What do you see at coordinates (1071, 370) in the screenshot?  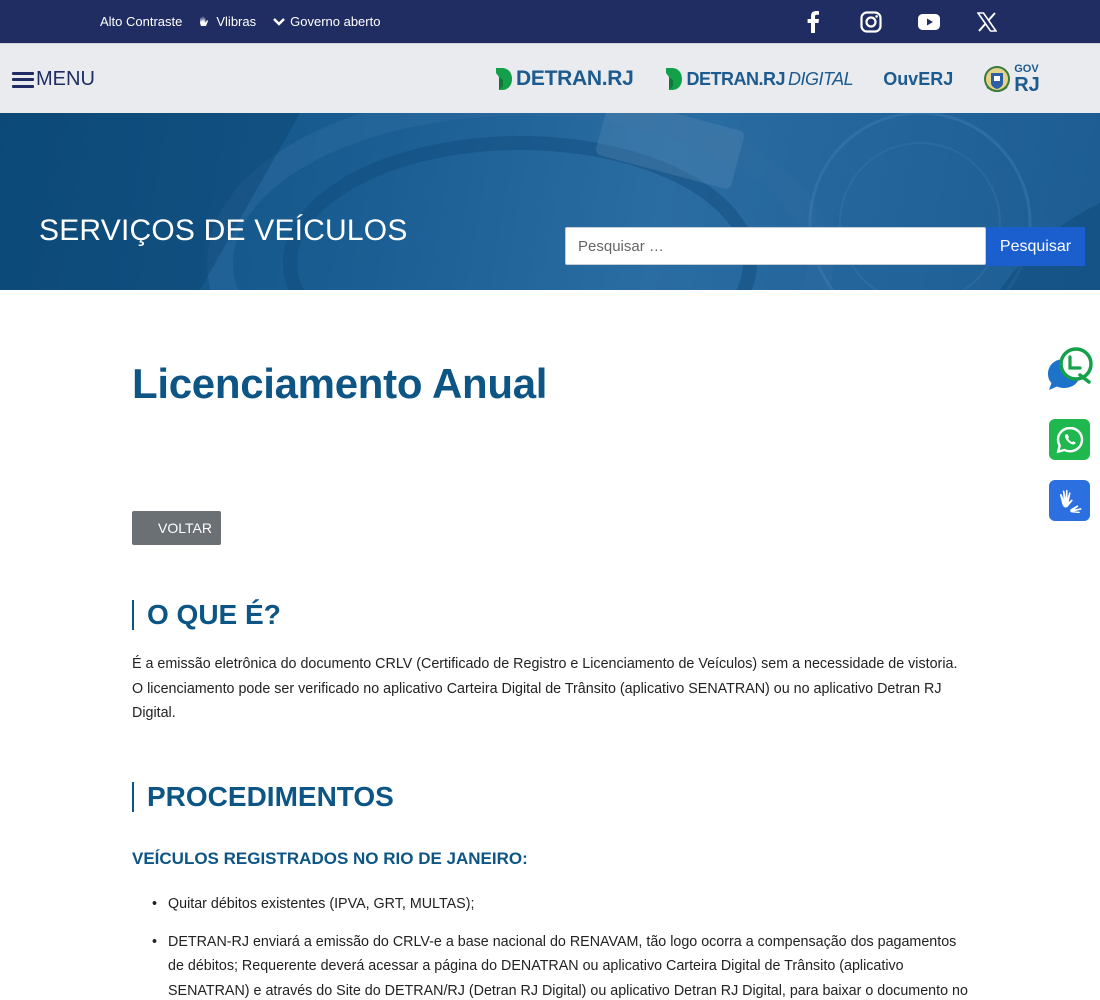 I see `chat-icon` at bounding box center [1071, 370].